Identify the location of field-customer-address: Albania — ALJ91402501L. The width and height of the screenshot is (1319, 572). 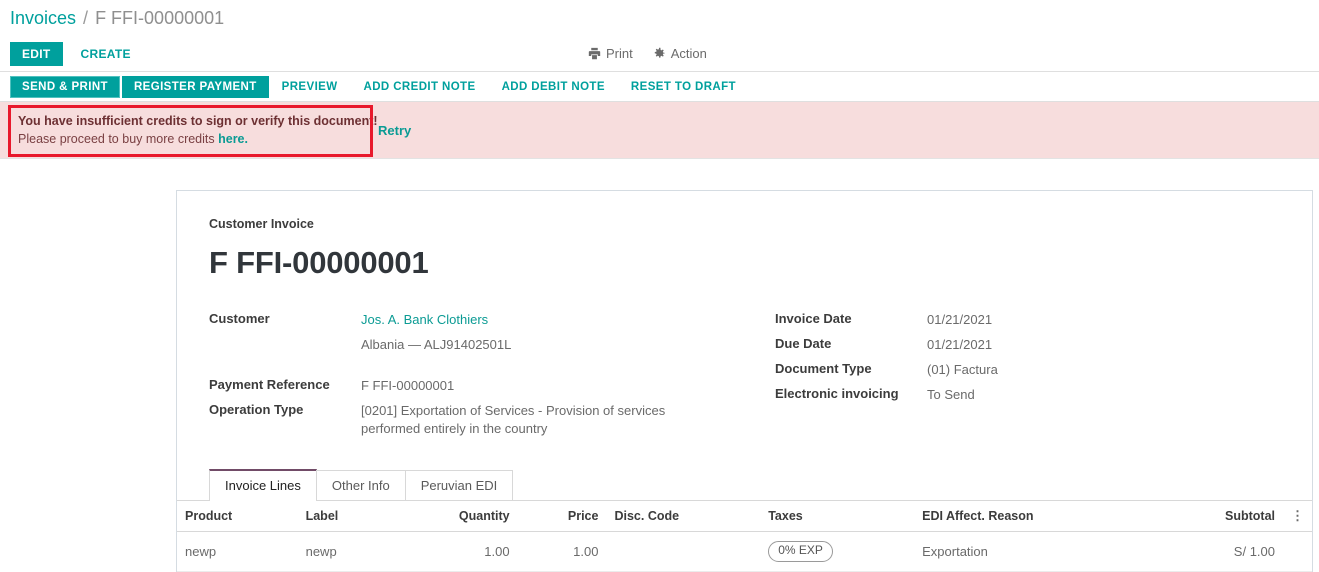
(479, 345).